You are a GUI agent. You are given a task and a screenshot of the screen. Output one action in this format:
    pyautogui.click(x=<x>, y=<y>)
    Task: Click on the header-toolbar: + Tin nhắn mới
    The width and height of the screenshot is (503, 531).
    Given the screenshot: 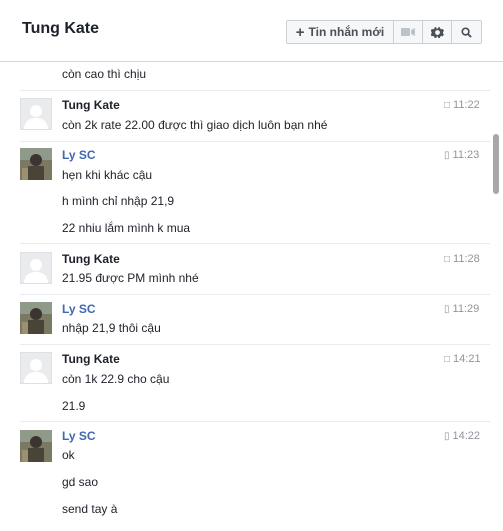 What is the action you would take?
    pyautogui.click(x=384, y=32)
    